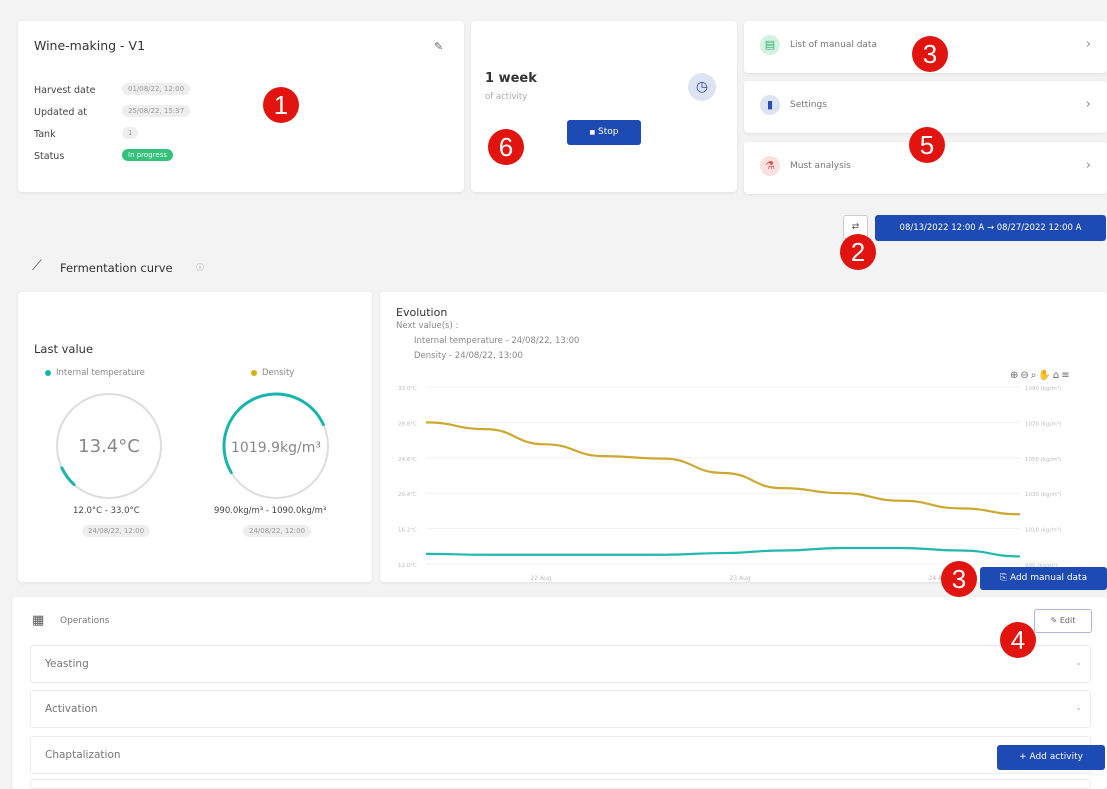 The height and width of the screenshot is (789, 1107). What do you see at coordinates (1043, 423) in the screenshot?
I see `y-tick-right: 1070 (kg/m³)` at bounding box center [1043, 423].